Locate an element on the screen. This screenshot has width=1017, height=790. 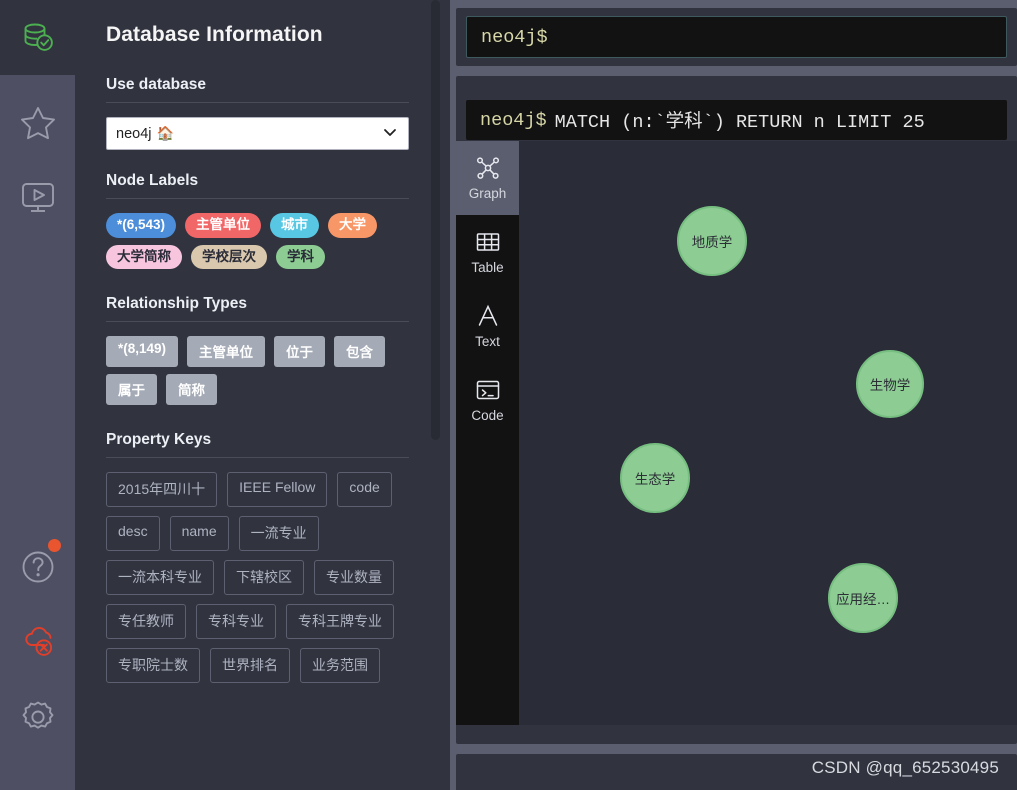
property-key-chip: 专科王牌专业 is located at coordinates (340, 622).